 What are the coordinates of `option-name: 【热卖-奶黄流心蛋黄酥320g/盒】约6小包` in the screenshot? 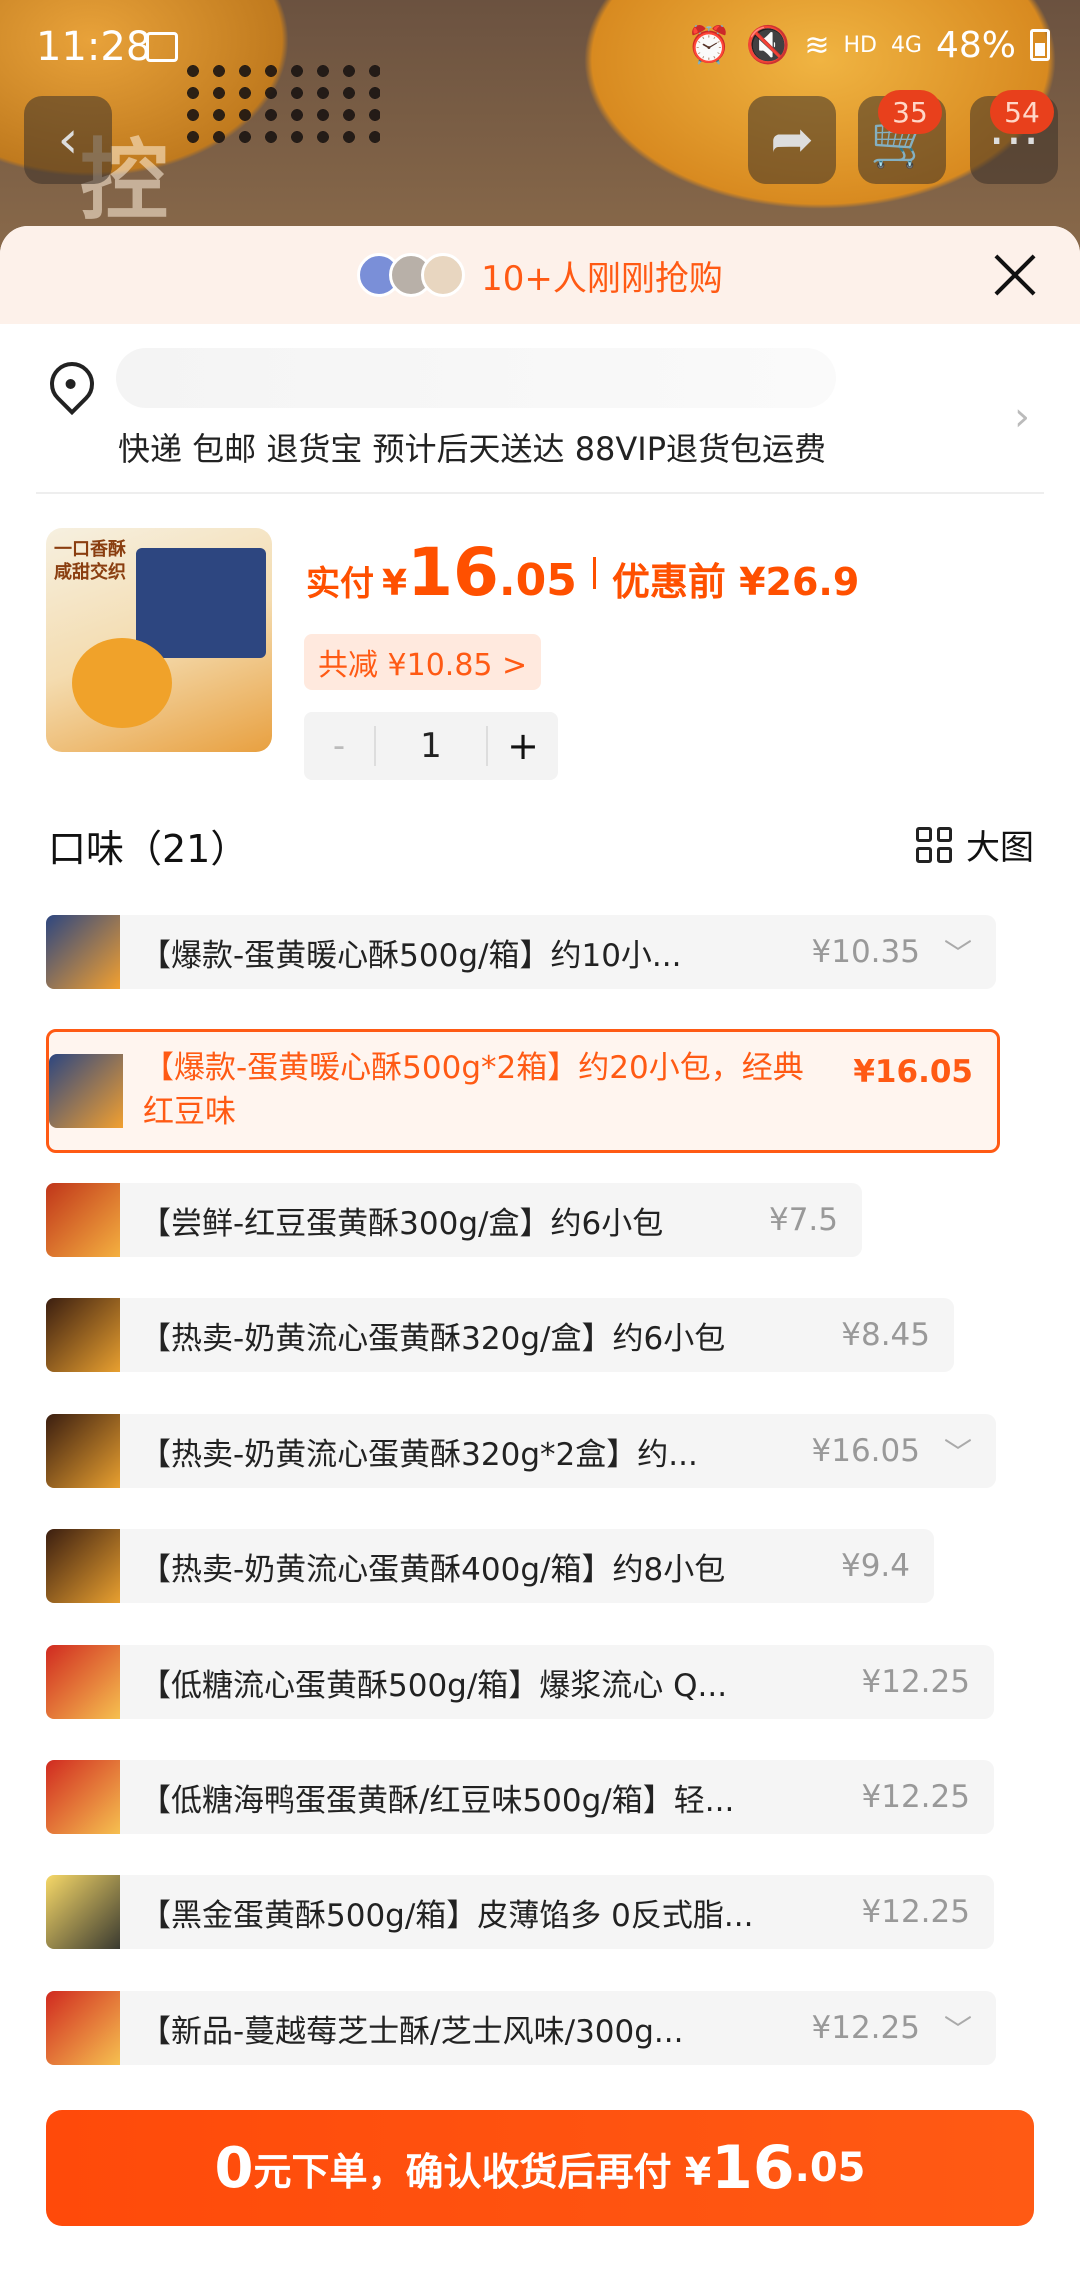 It's located at (433, 1338).